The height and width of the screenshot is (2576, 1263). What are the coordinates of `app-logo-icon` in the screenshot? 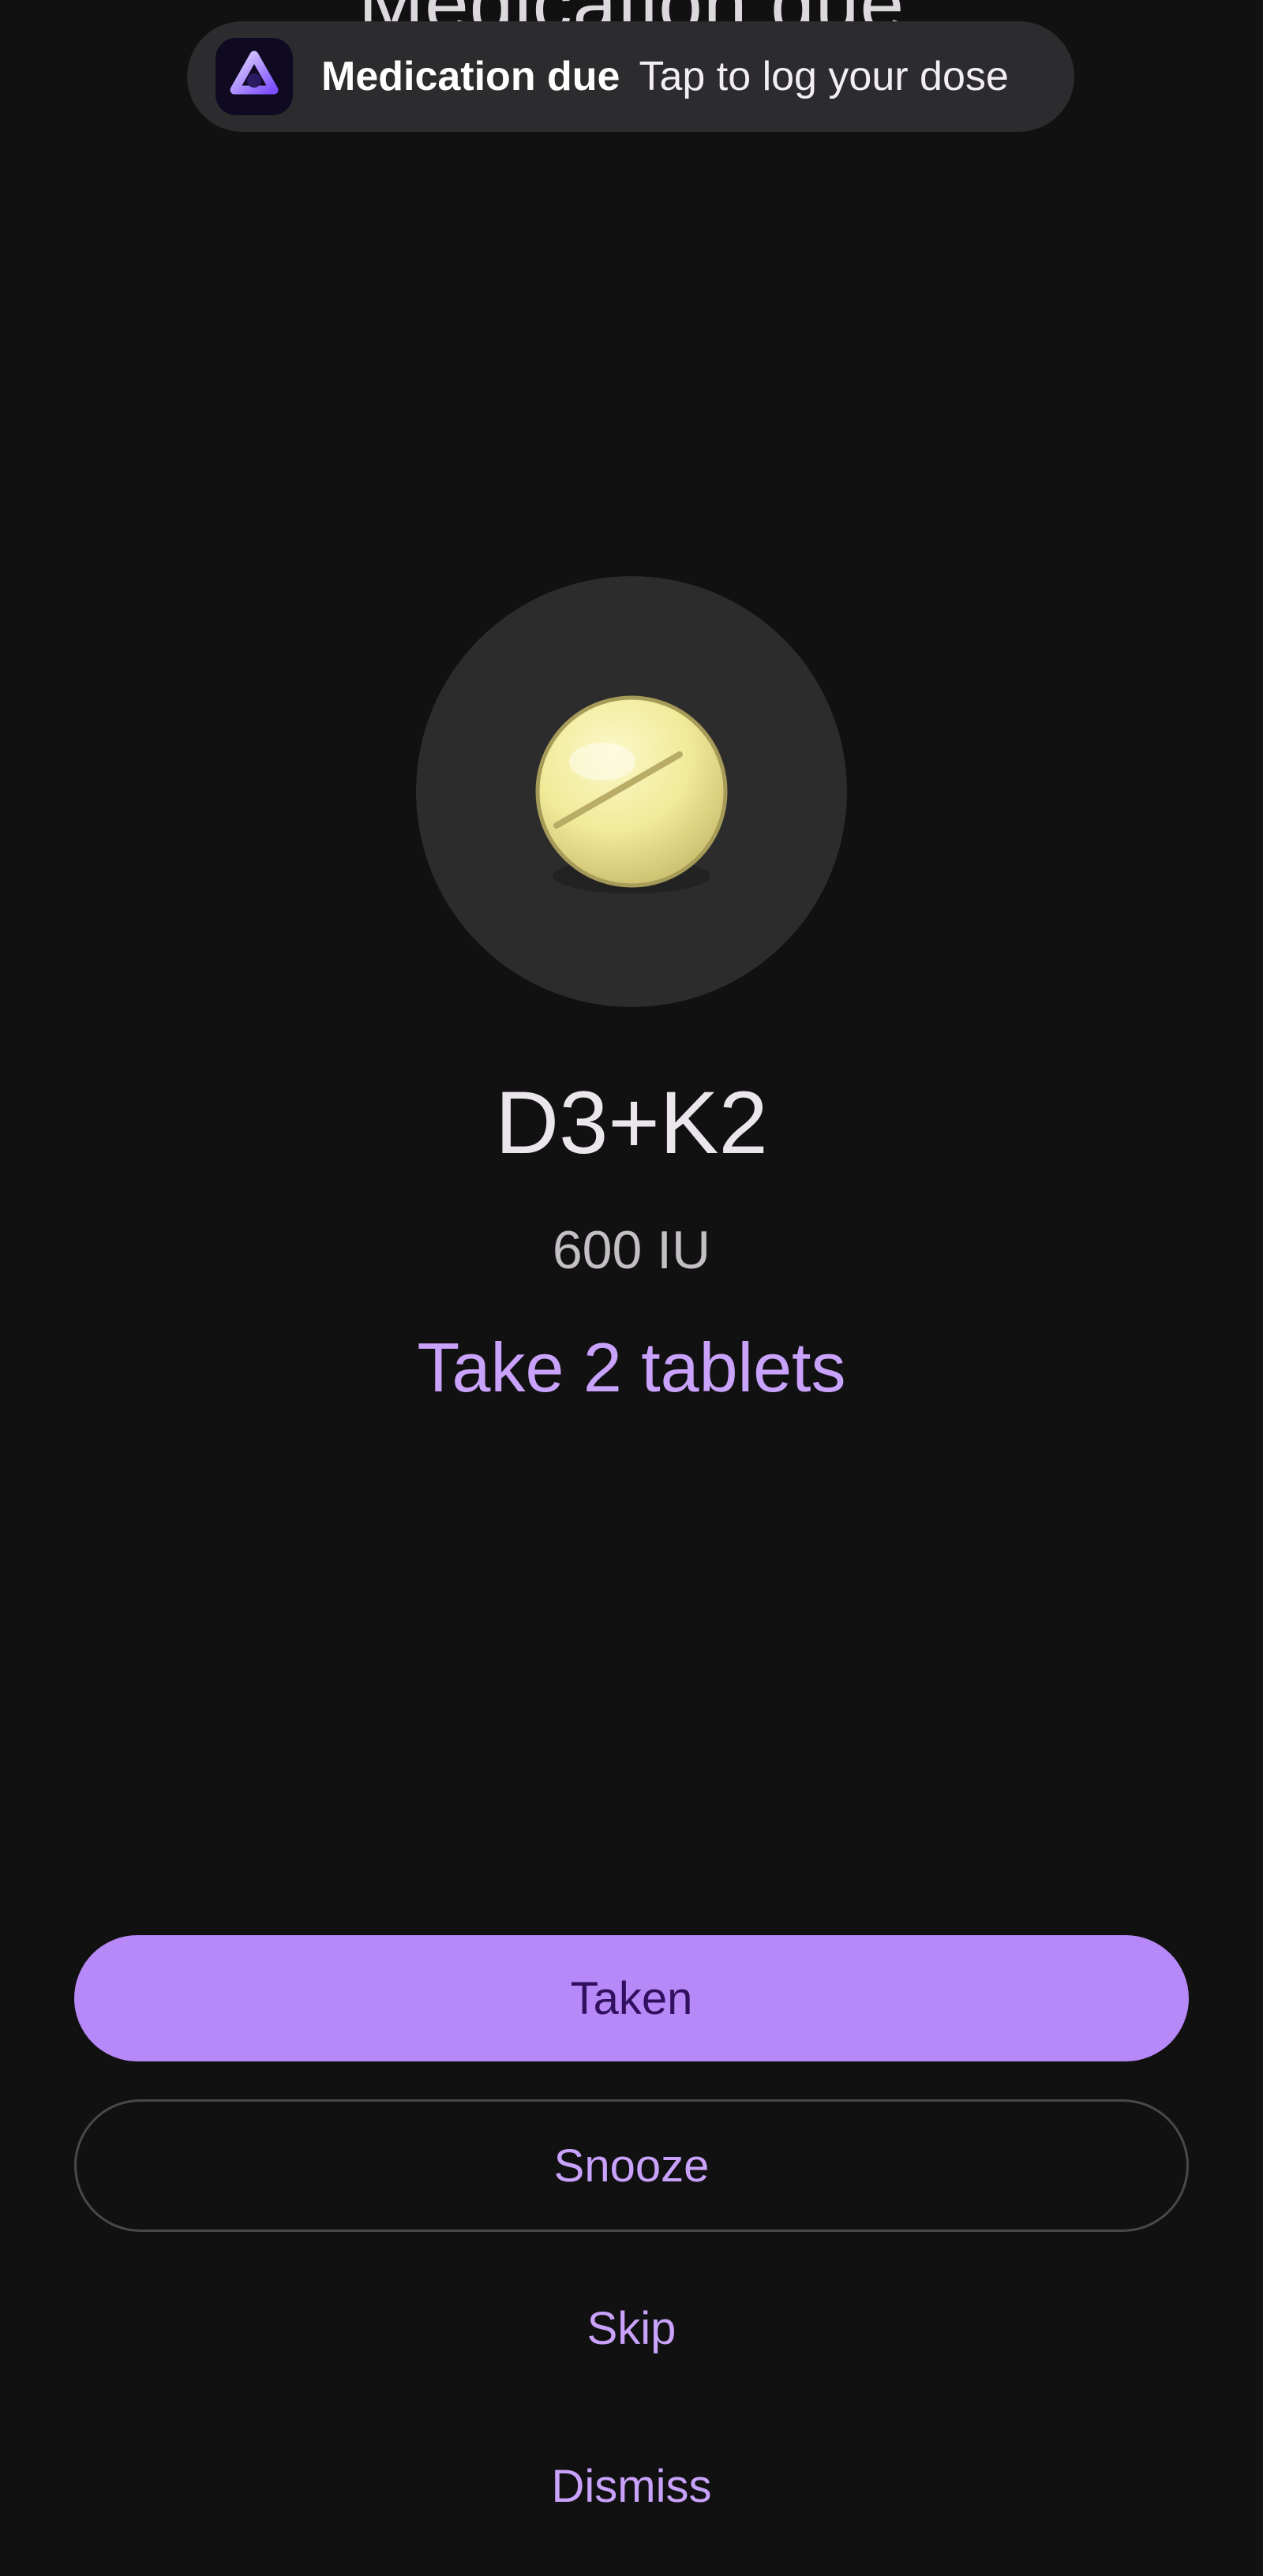 It's located at (254, 76).